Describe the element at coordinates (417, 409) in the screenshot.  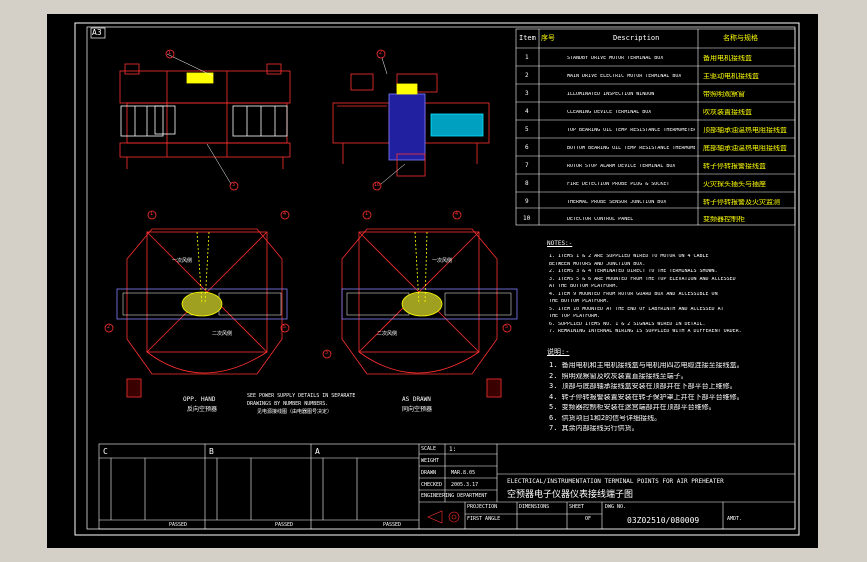
I see `view-label-right-cn: 同向空预器` at that location.